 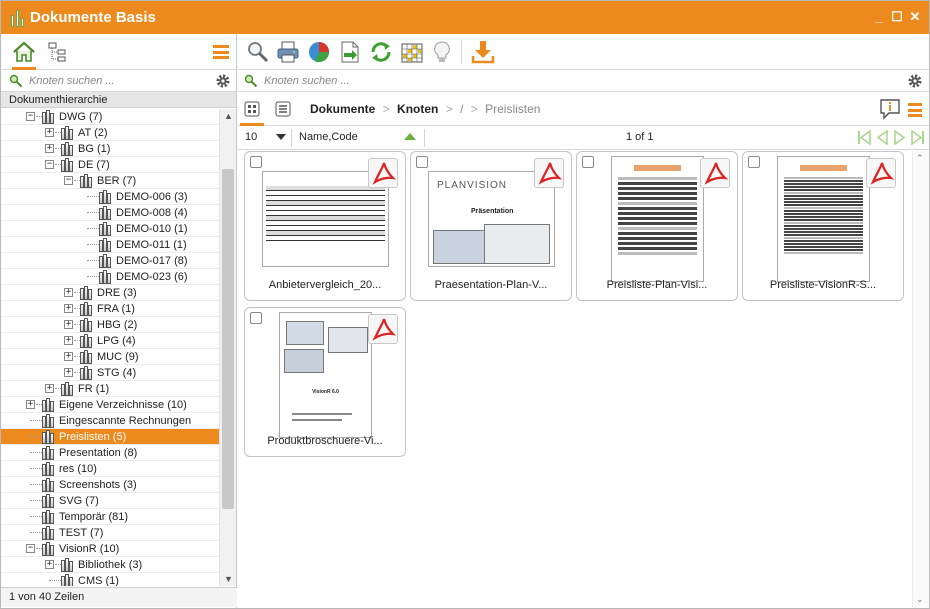 I want to click on chevron-down-icon, so click(x=281, y=137).